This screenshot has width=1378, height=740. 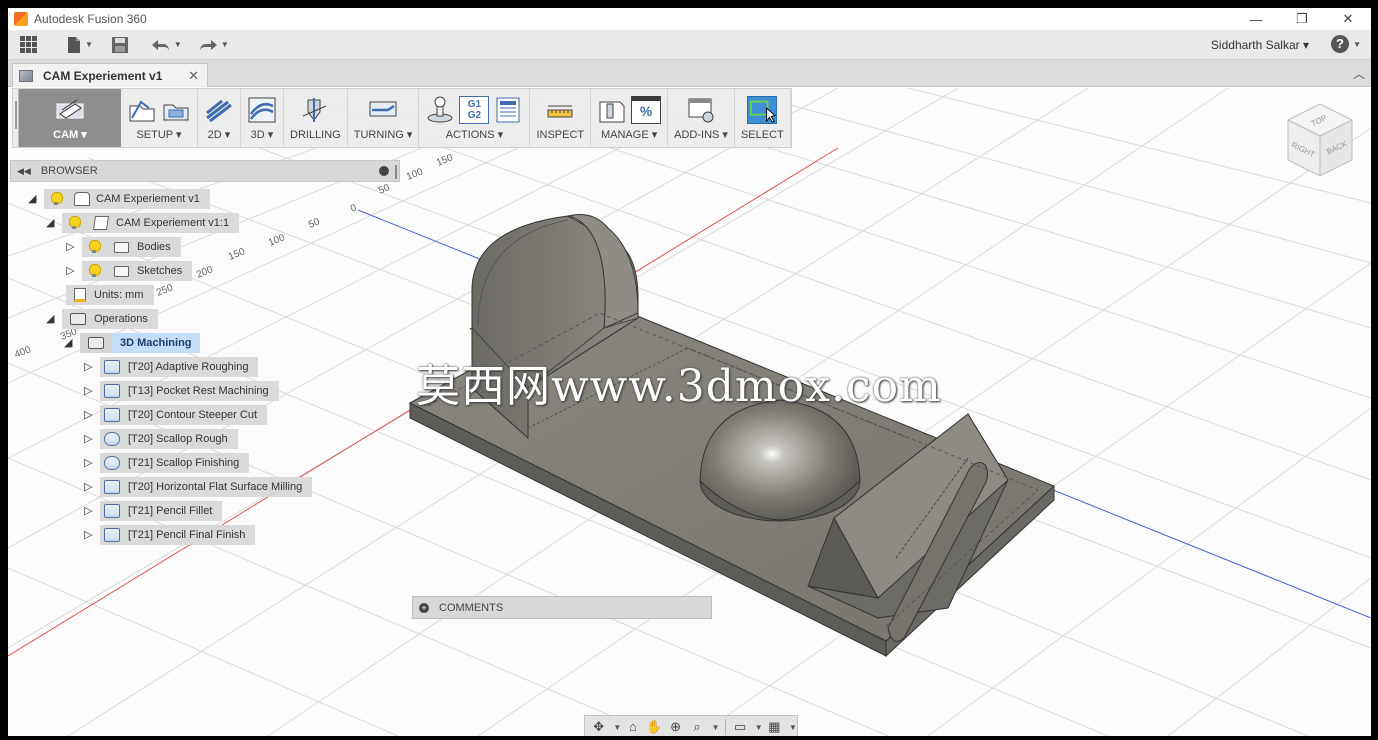 I want to click on collapse-browser-icon: ◀◀, so click(x=24, y=171).